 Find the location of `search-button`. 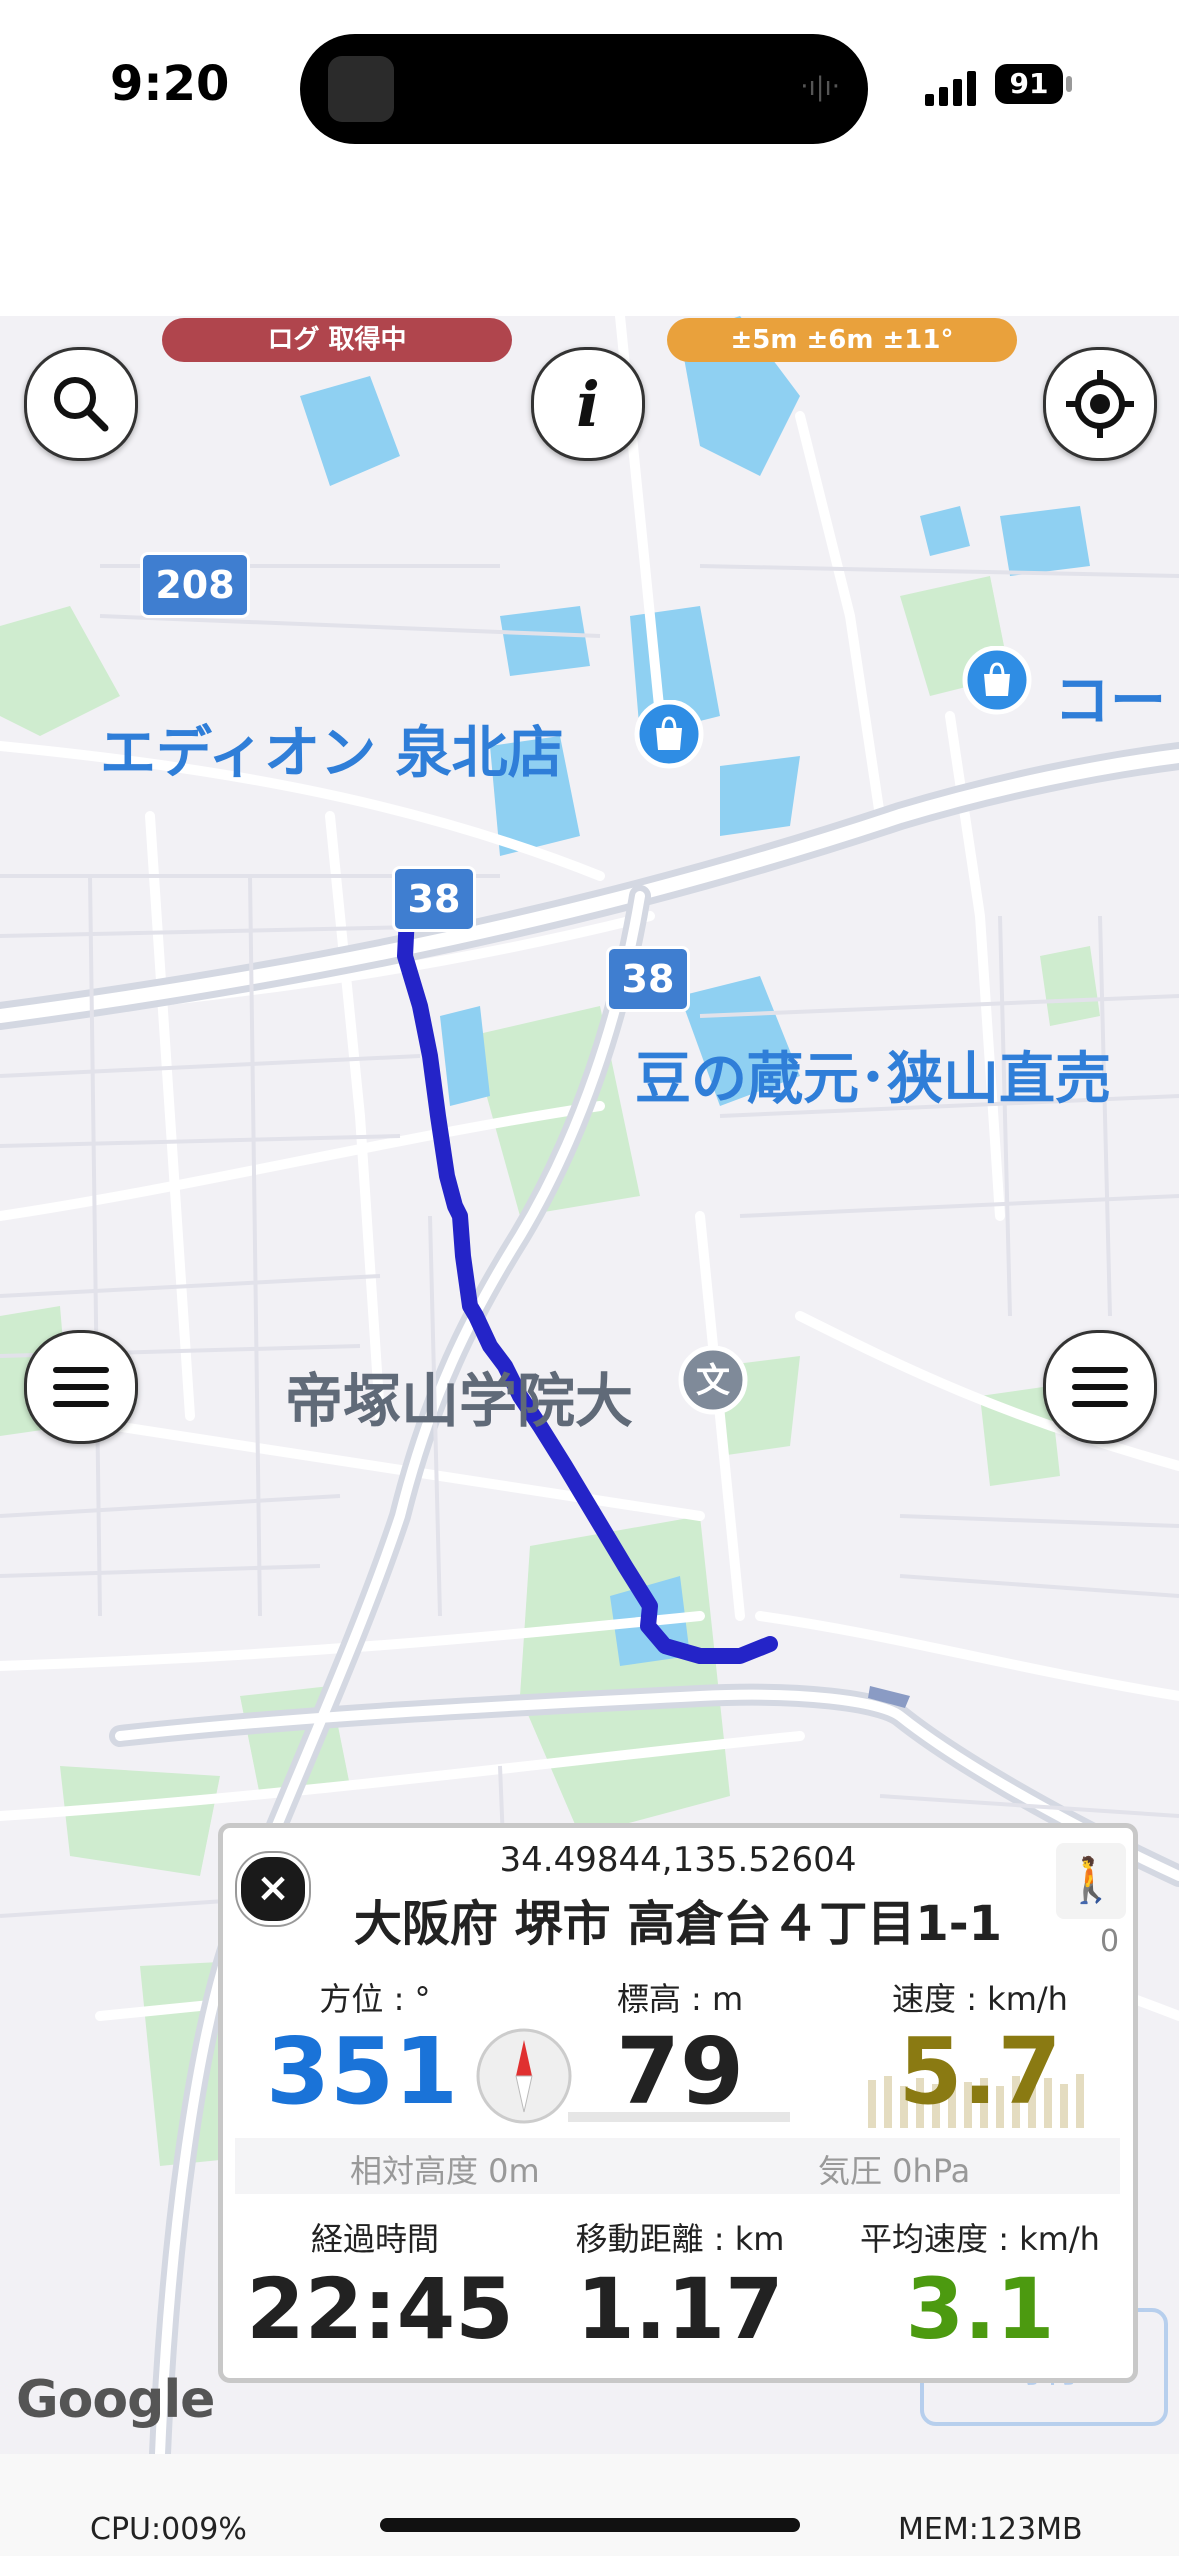

search-button is located at coordinates (81, 404).